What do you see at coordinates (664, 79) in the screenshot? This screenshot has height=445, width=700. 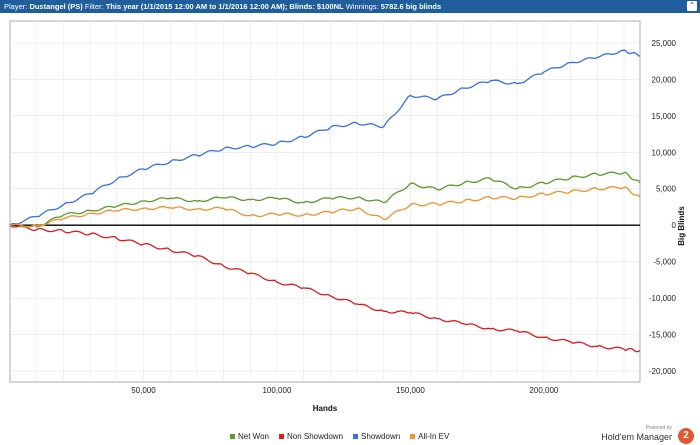 I see `y-tick-label: 20,000` at bounding box center [664, 79].